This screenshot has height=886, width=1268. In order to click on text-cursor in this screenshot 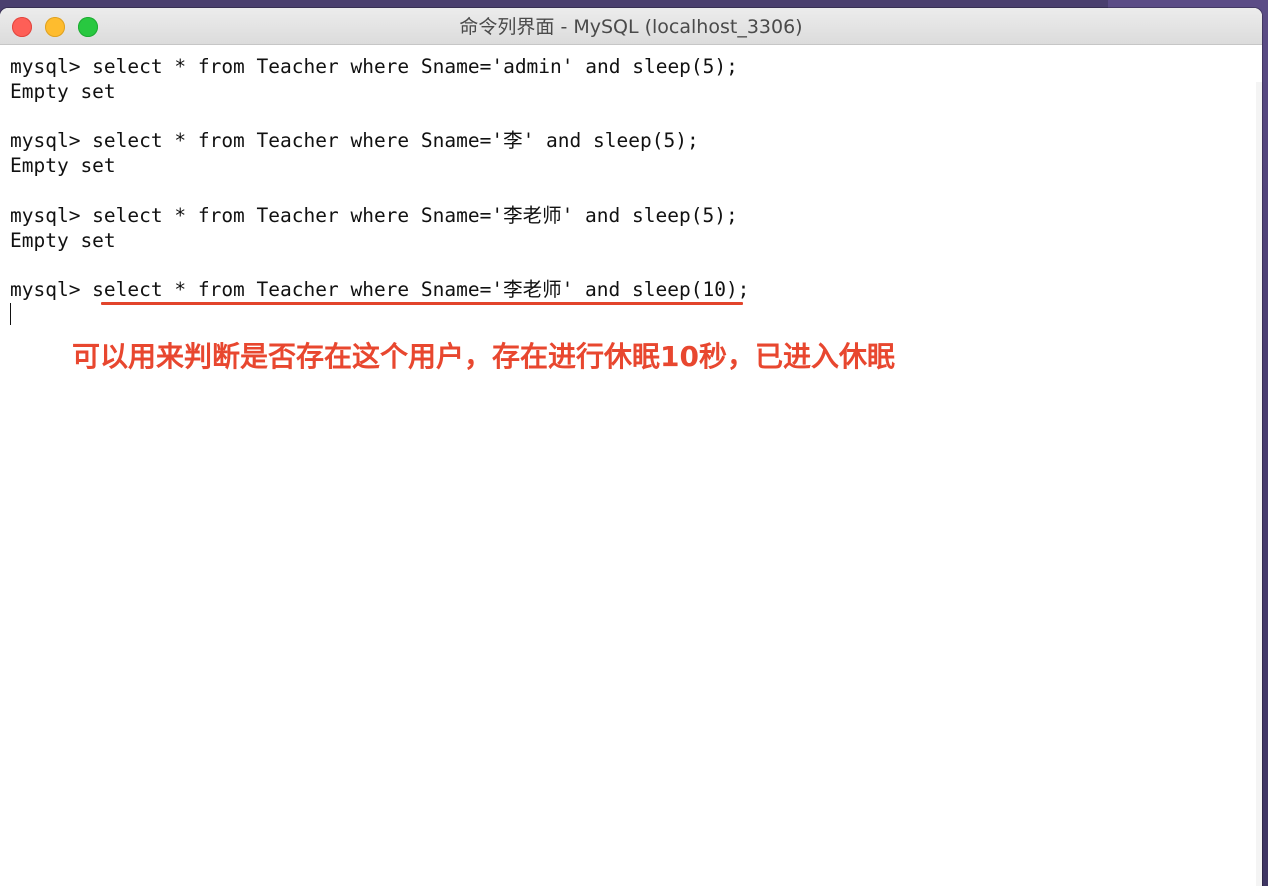, I will do `click(10, 314)`.